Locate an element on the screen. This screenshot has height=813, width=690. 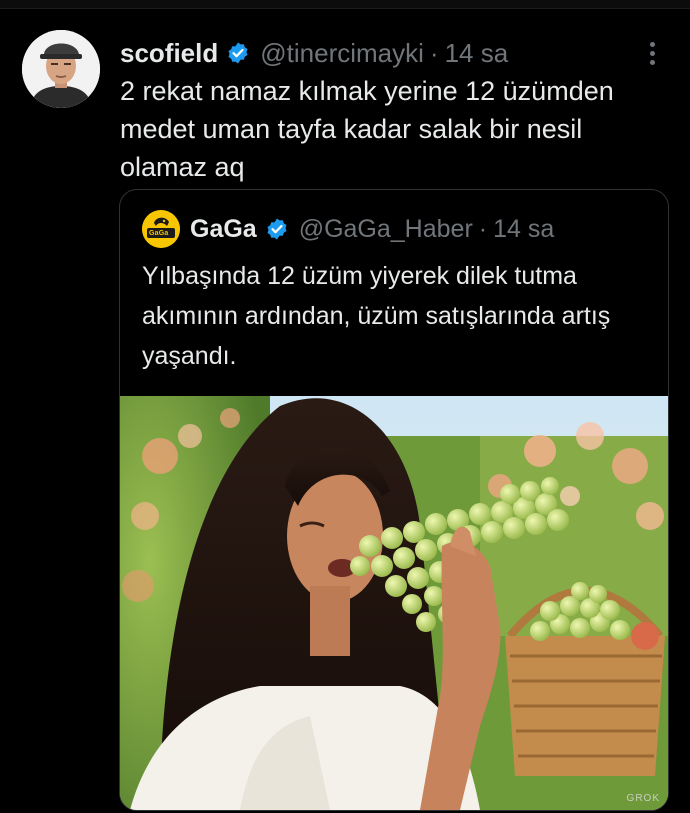
author-name: scofield is located at coordinates (169, 53).